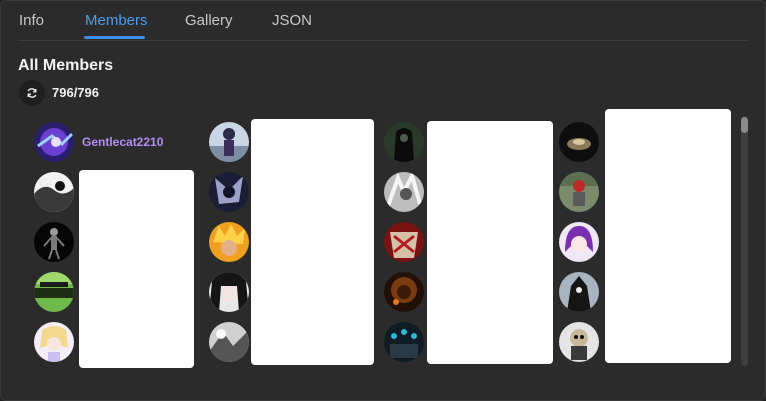  What do you see at coordinates (744, 125) in the screenshot?
I see `scrollbar-thumb` at bounding box center [744, 125].